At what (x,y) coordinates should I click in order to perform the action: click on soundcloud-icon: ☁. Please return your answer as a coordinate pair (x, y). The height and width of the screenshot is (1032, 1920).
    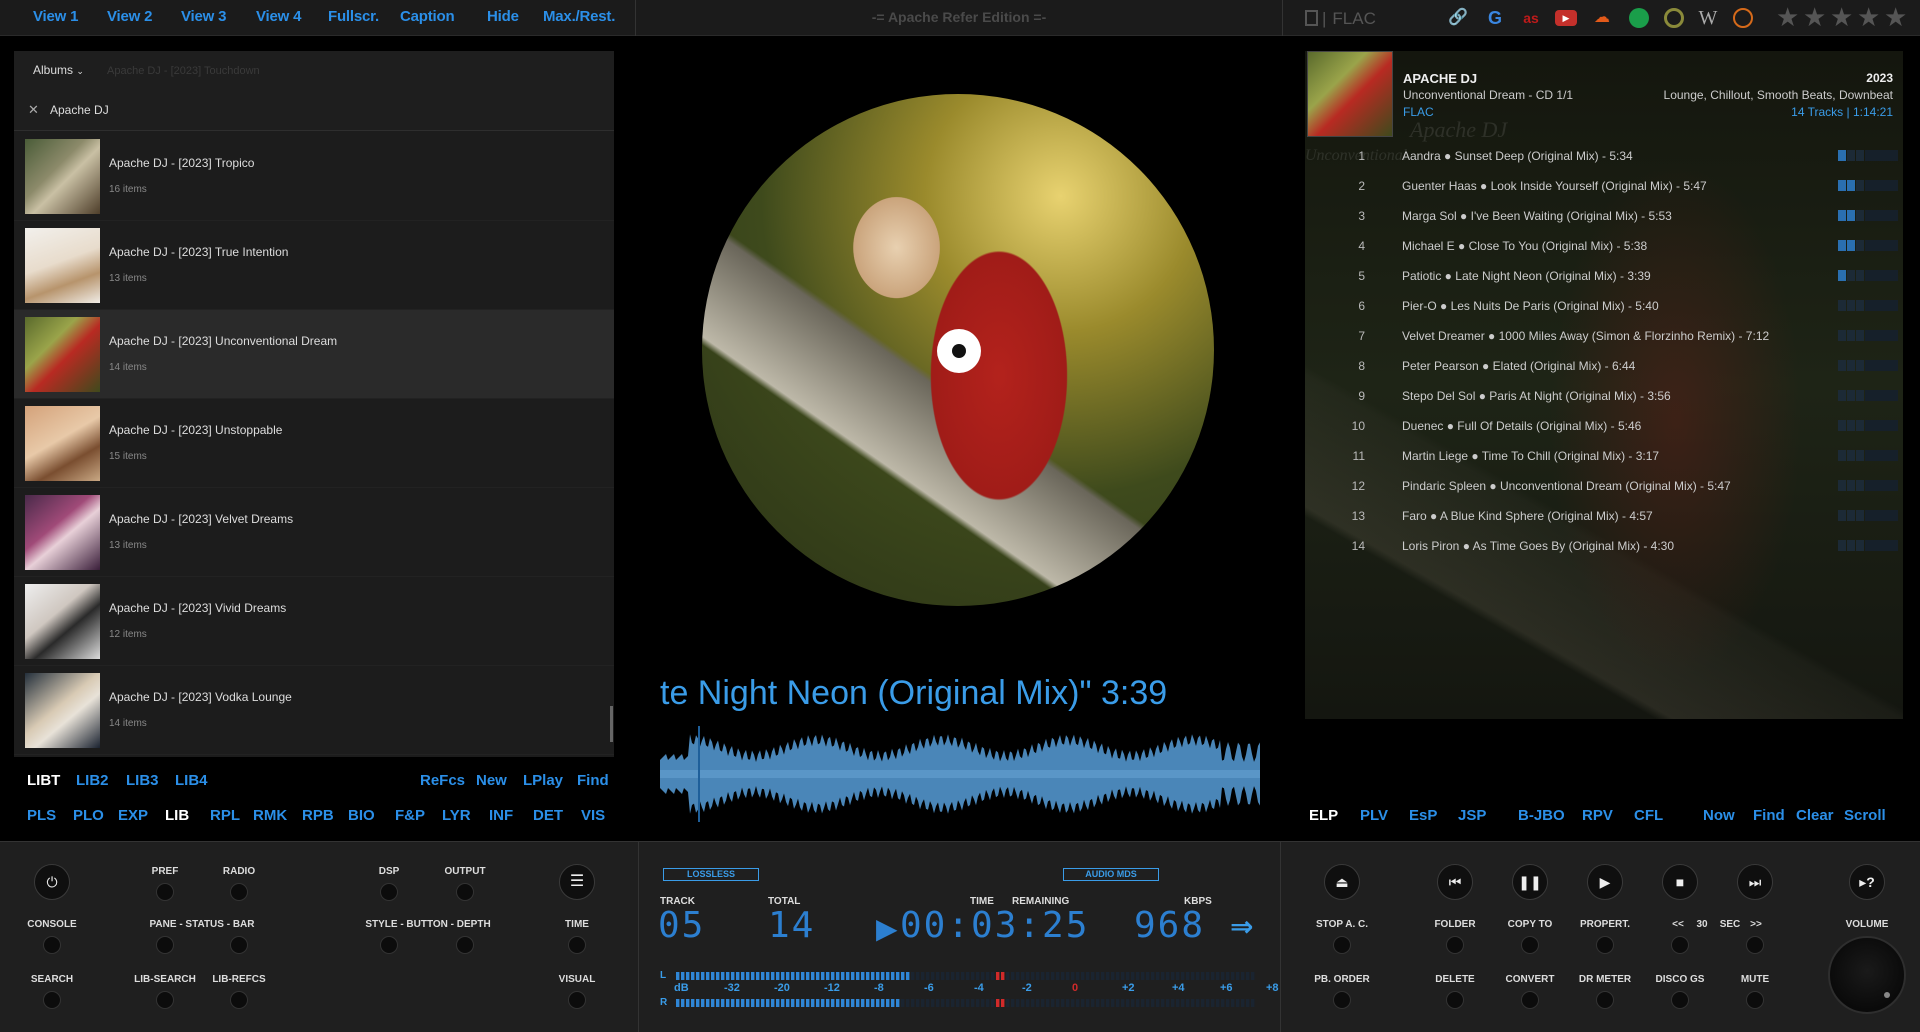
    Looking at the image, I should click on (1602, 18).